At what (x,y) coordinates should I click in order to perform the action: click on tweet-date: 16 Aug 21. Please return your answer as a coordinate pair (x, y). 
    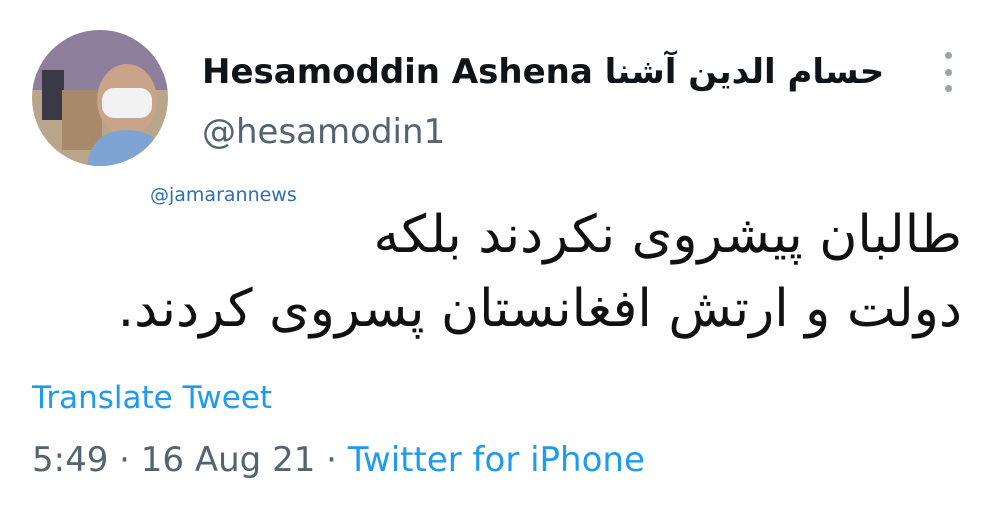
    Looking at the image, I should click on (228, 460).